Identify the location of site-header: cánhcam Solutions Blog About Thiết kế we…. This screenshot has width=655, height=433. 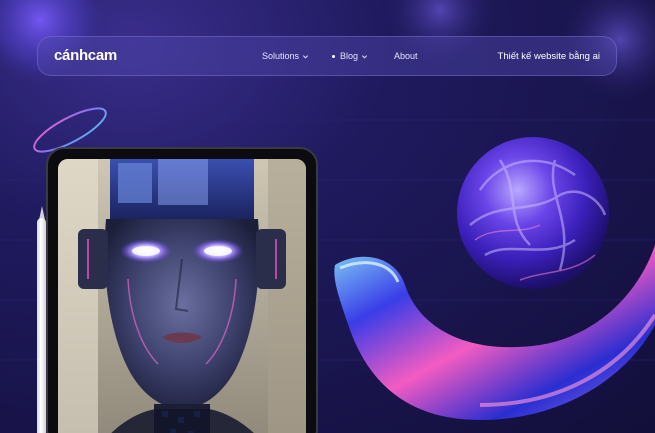
(327, 56).